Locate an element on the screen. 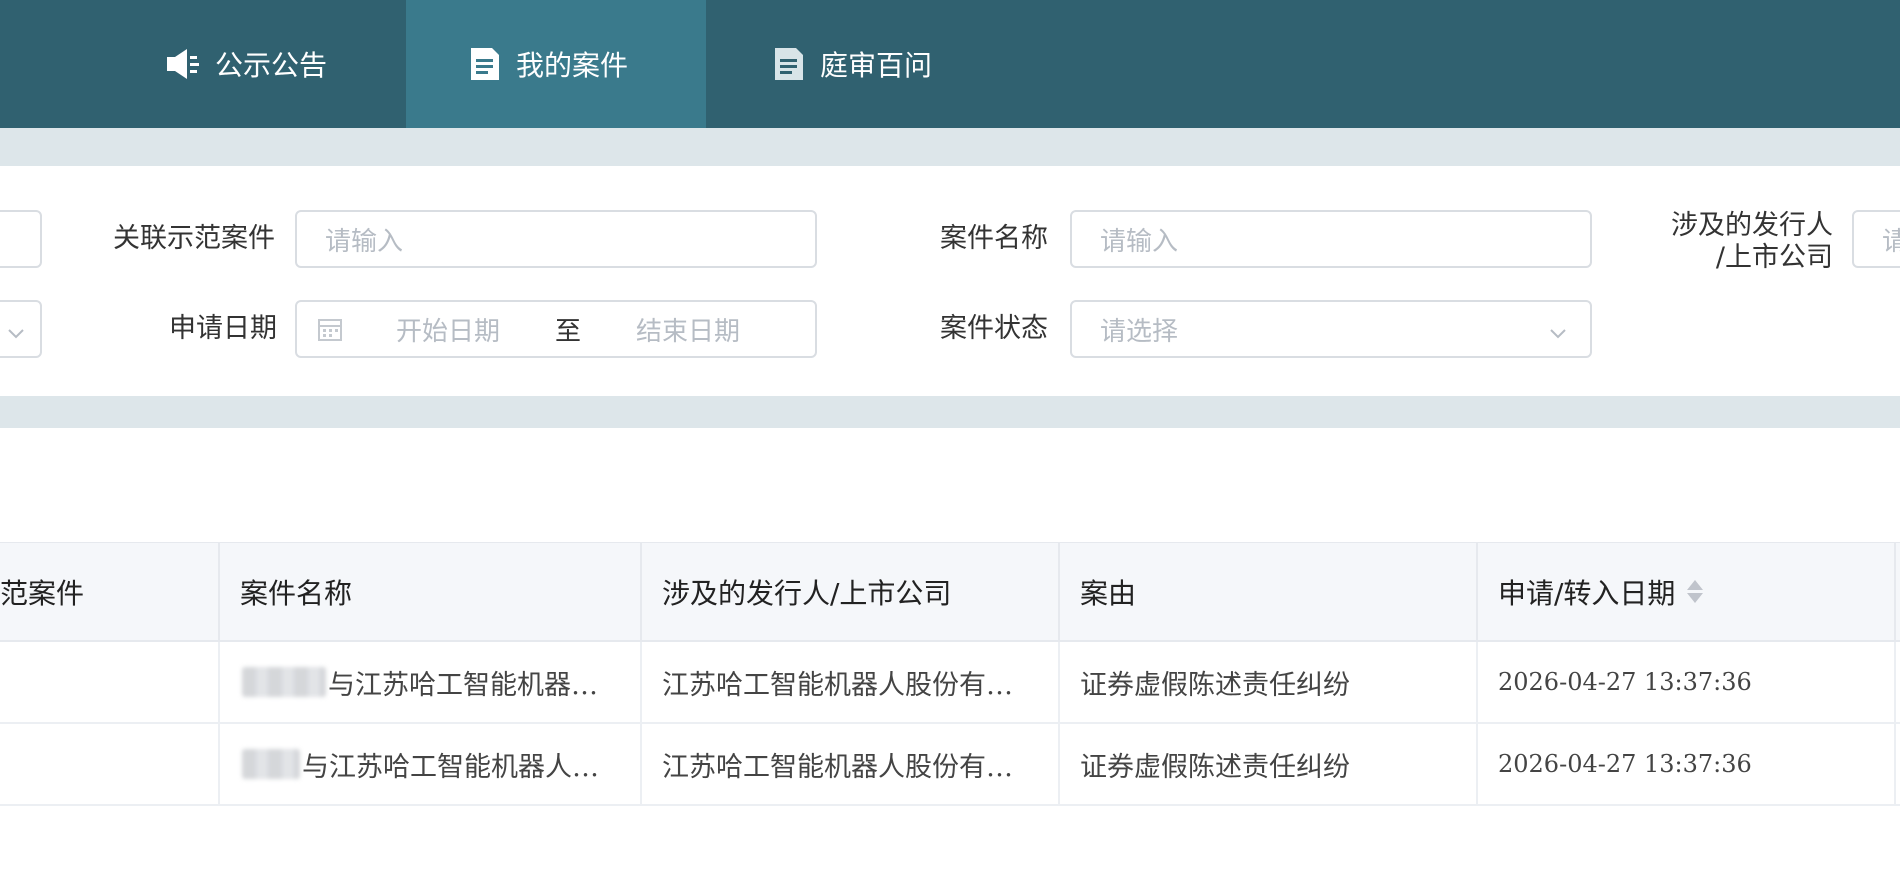 Image resolution: width=1900 pixels, height=870 pixels. nav-item-my-cases: 我的案件 is located at coordinates (556, 64).